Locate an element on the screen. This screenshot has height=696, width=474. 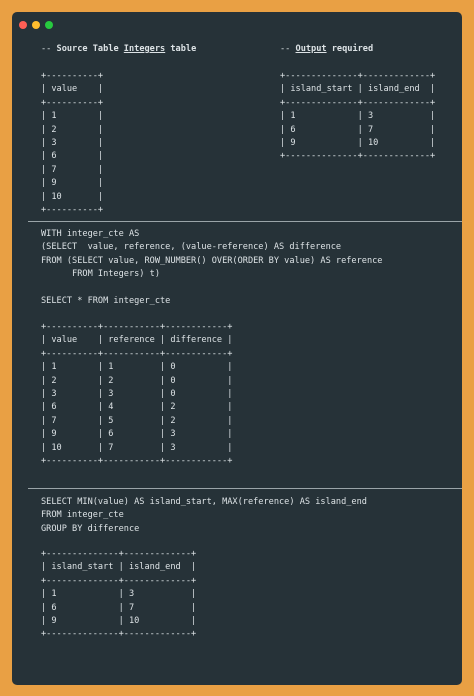
output-heading: -- Output required is located at coordinates (326, 49).